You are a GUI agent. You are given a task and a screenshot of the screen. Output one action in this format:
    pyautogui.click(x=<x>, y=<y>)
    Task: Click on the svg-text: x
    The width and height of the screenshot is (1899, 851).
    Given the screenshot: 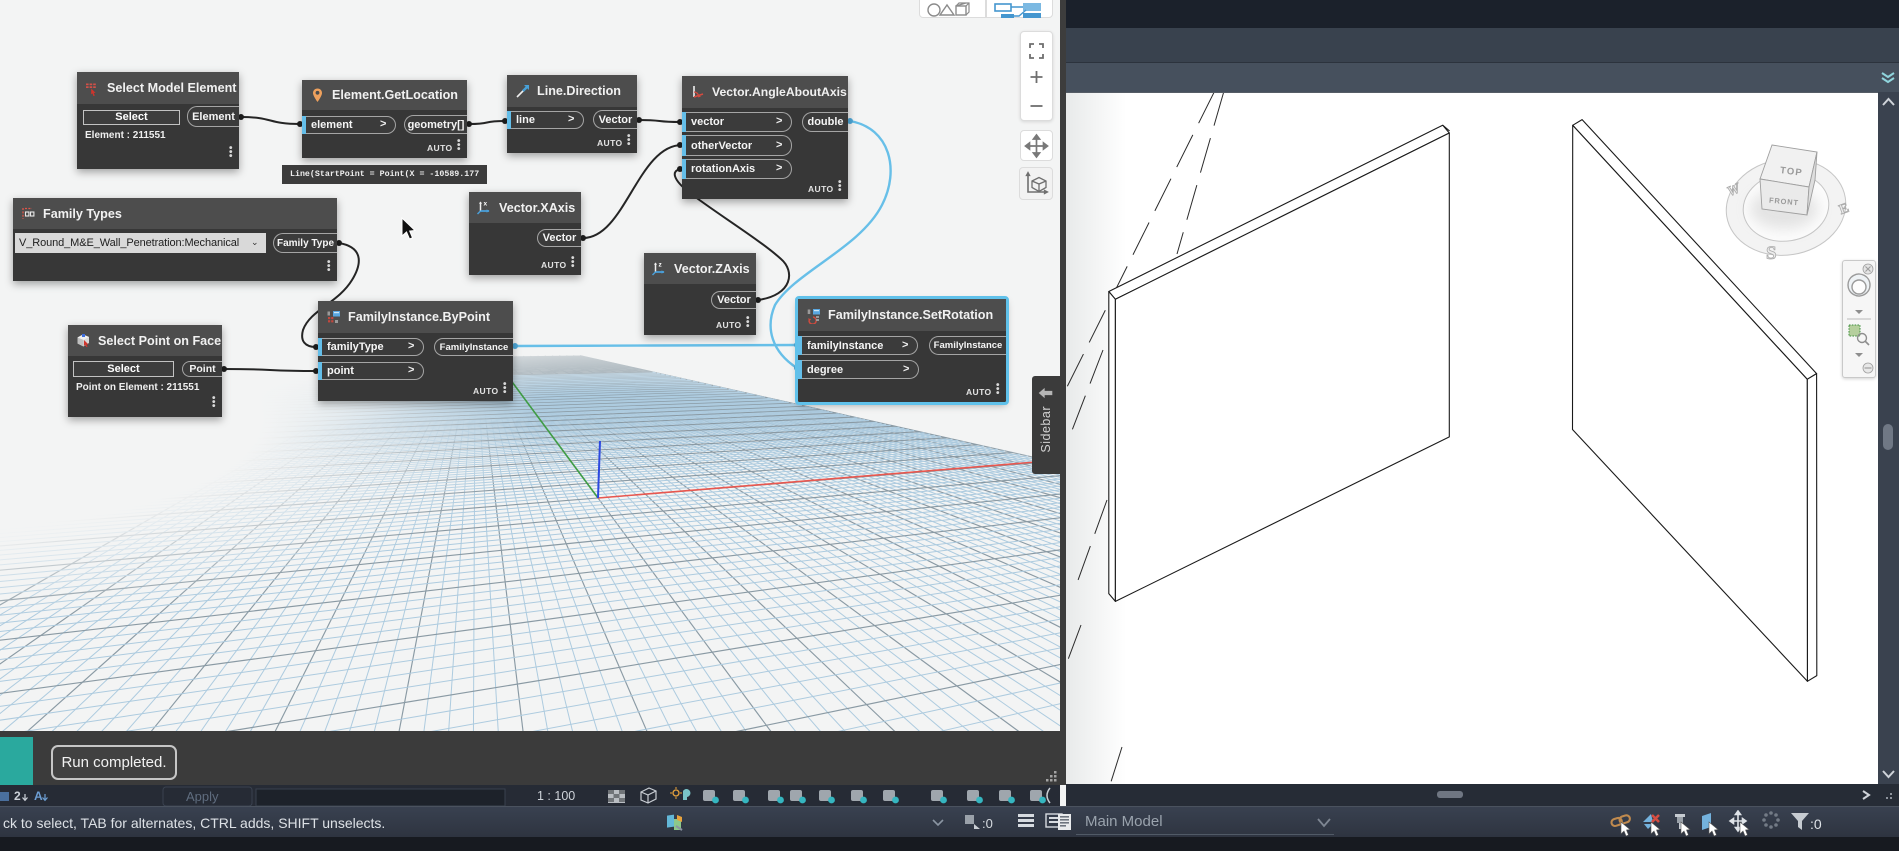 What is the action you would take?
    pyautogui.click(x=486, y=204)
    